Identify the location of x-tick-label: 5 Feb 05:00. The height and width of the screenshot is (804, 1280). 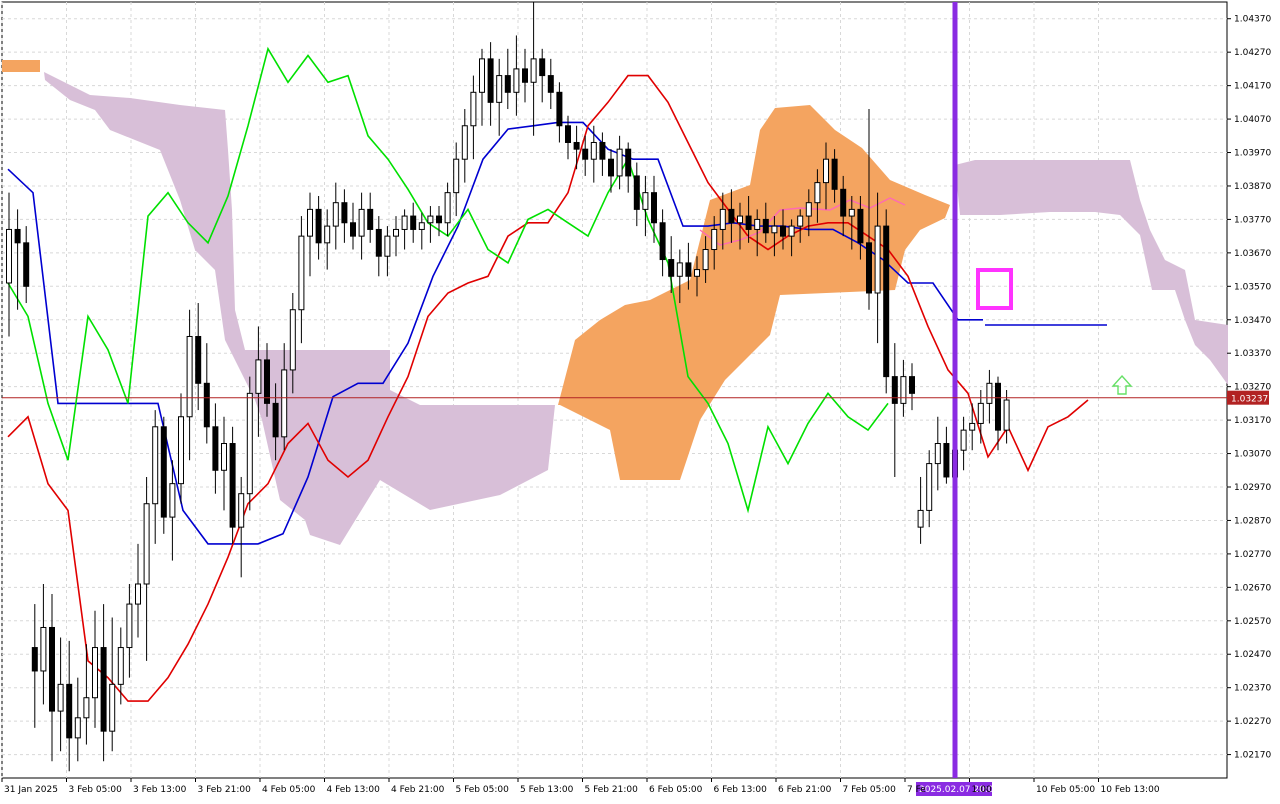
(483, 790).